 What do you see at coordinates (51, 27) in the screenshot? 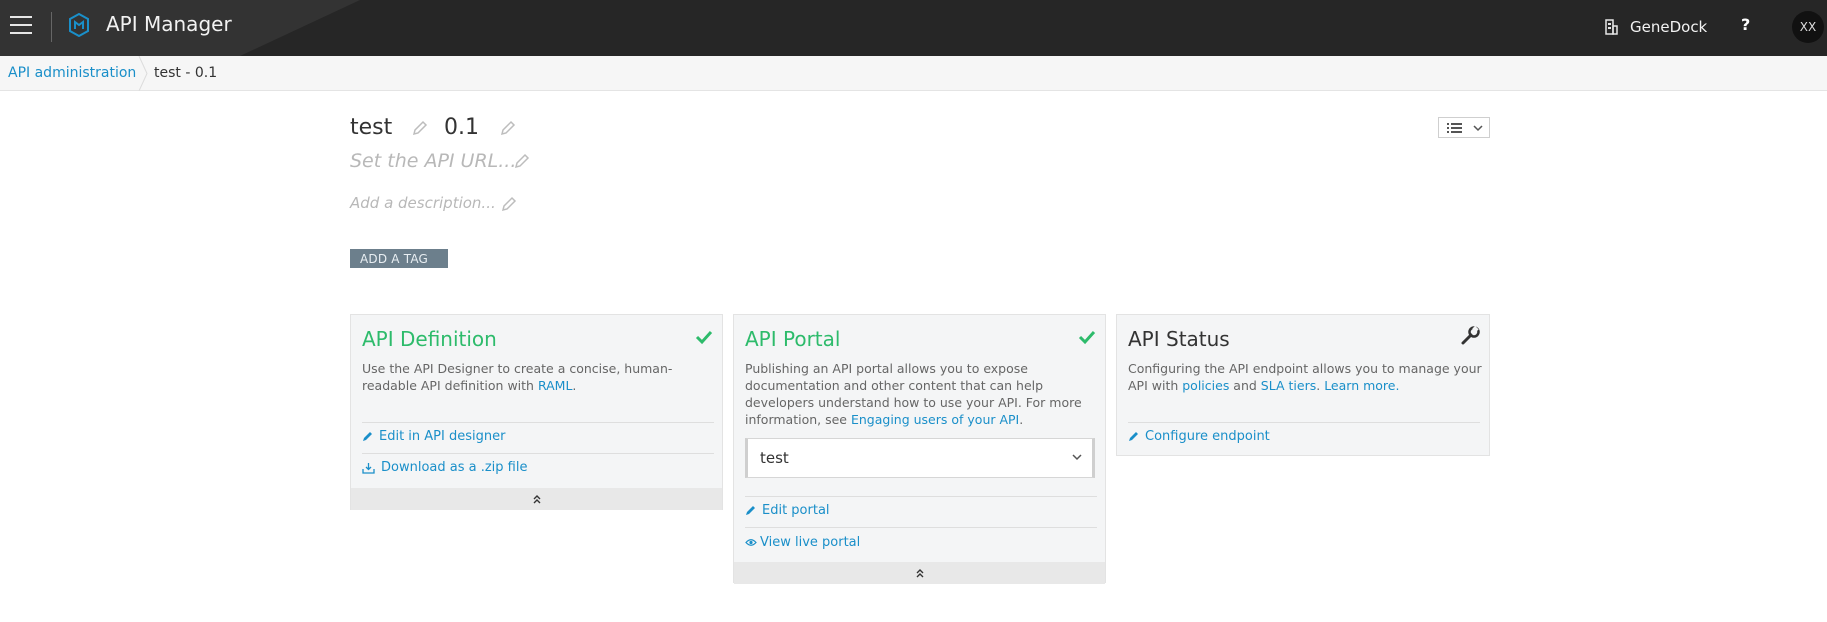
I see `top-bar-divider` at bounding box center [51, 27].